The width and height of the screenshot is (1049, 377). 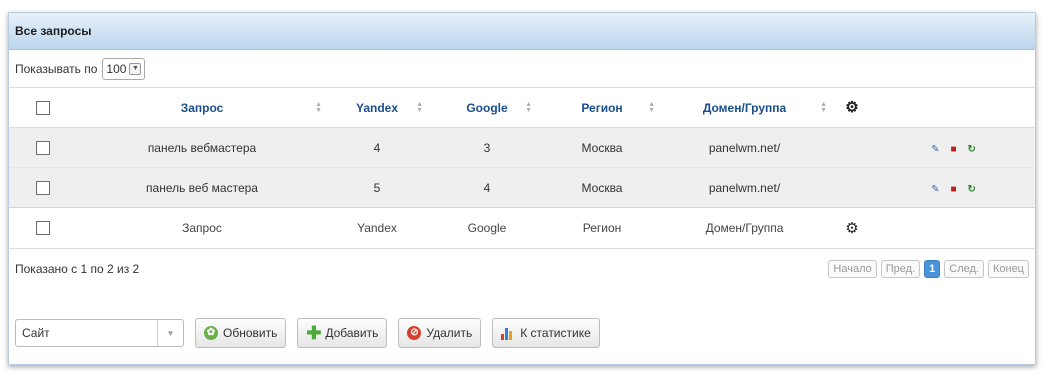 What do you see at coordinates (314, 333) in the screenshot?
I see `plus-icon: ✚` at bounding box center [314, 333].